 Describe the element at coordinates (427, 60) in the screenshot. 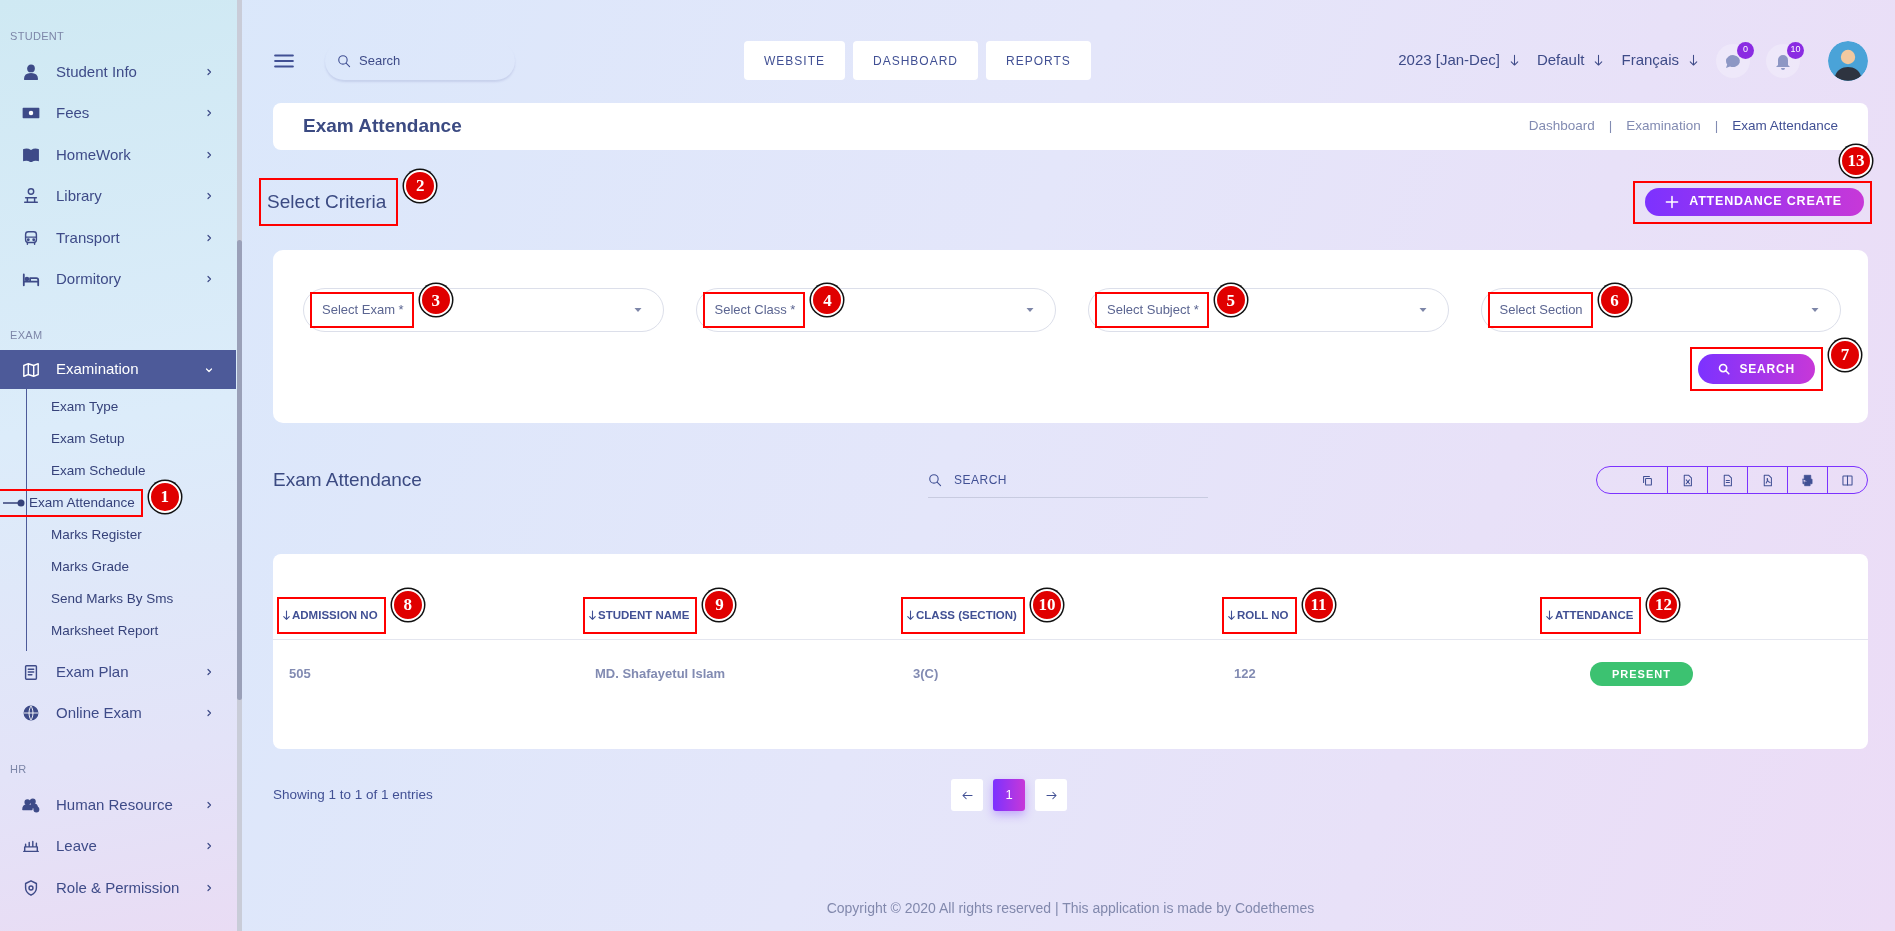

I see `search-field: Search` at that location.